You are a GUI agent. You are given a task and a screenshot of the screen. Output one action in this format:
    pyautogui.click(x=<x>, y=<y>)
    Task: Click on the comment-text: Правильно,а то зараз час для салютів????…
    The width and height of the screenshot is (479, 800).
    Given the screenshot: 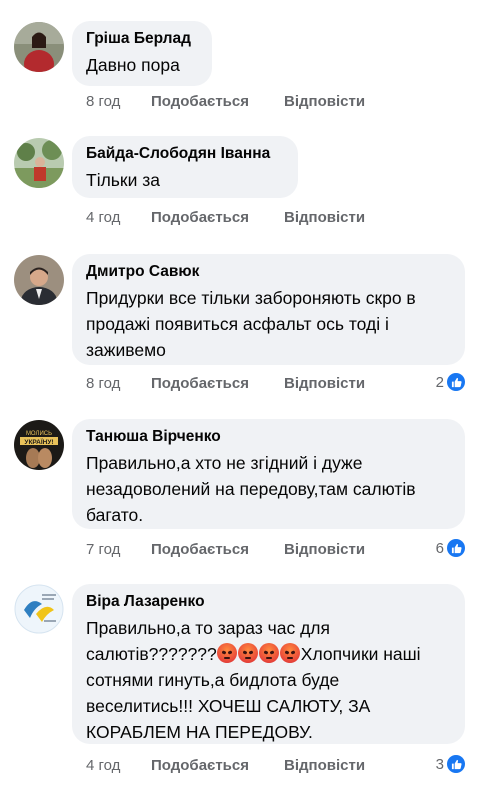 What is the action you would take?
    pyautogui.click(x=268, y=680)
    